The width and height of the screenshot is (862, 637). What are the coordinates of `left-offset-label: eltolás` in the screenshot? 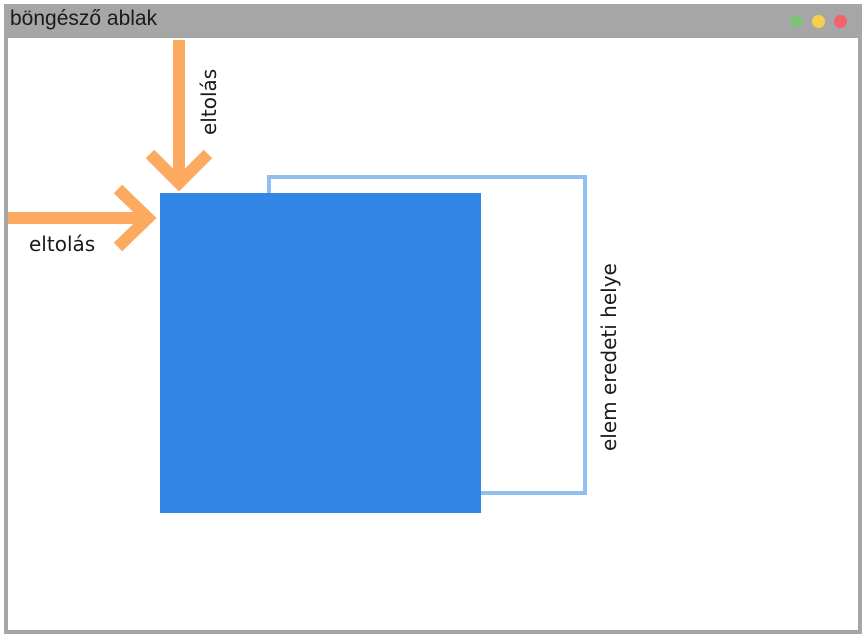 It's located at (62, 244).